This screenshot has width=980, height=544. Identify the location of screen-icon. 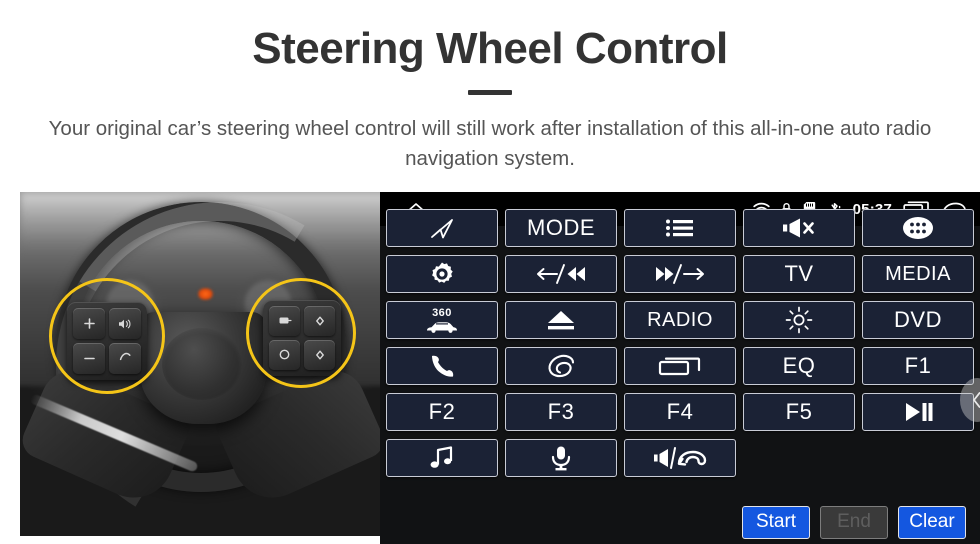
(679, 366).